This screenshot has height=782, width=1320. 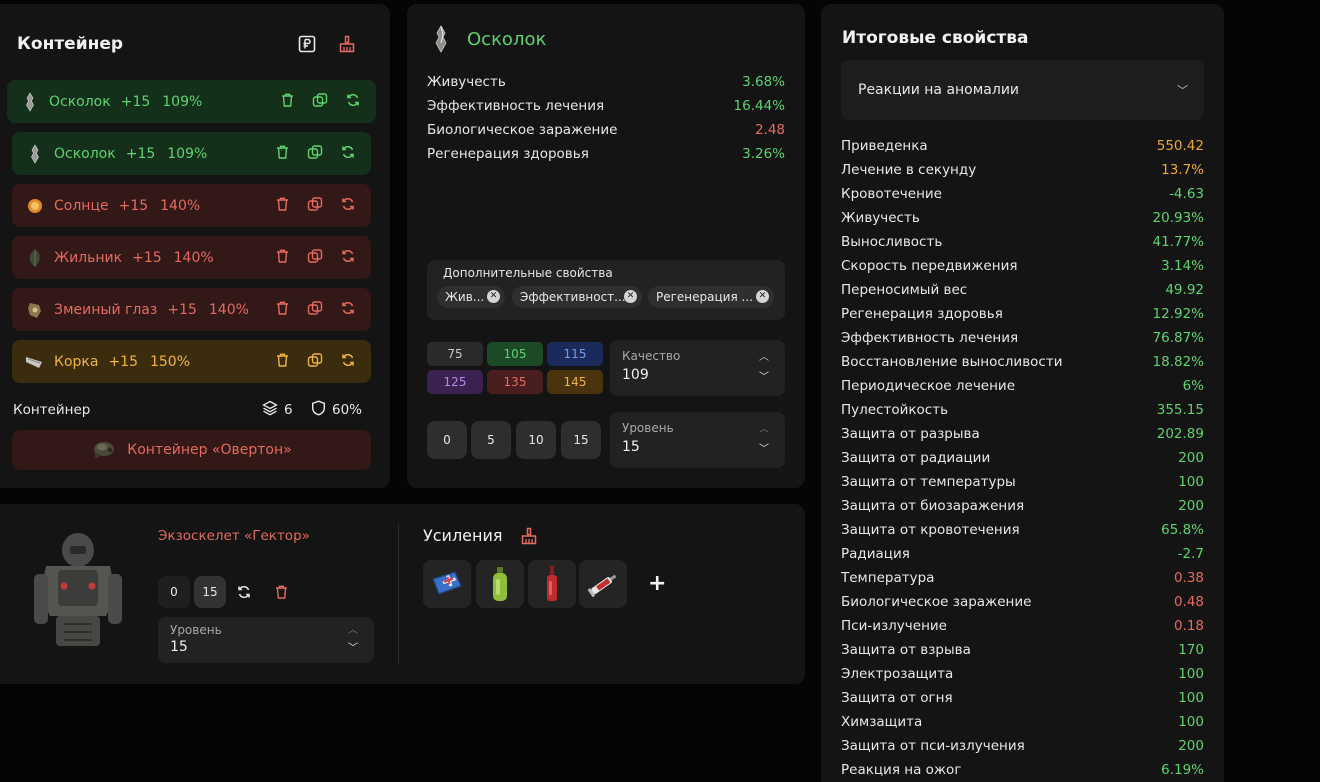 I want to click on red-bottle-icon, so click(x=552, y=584).